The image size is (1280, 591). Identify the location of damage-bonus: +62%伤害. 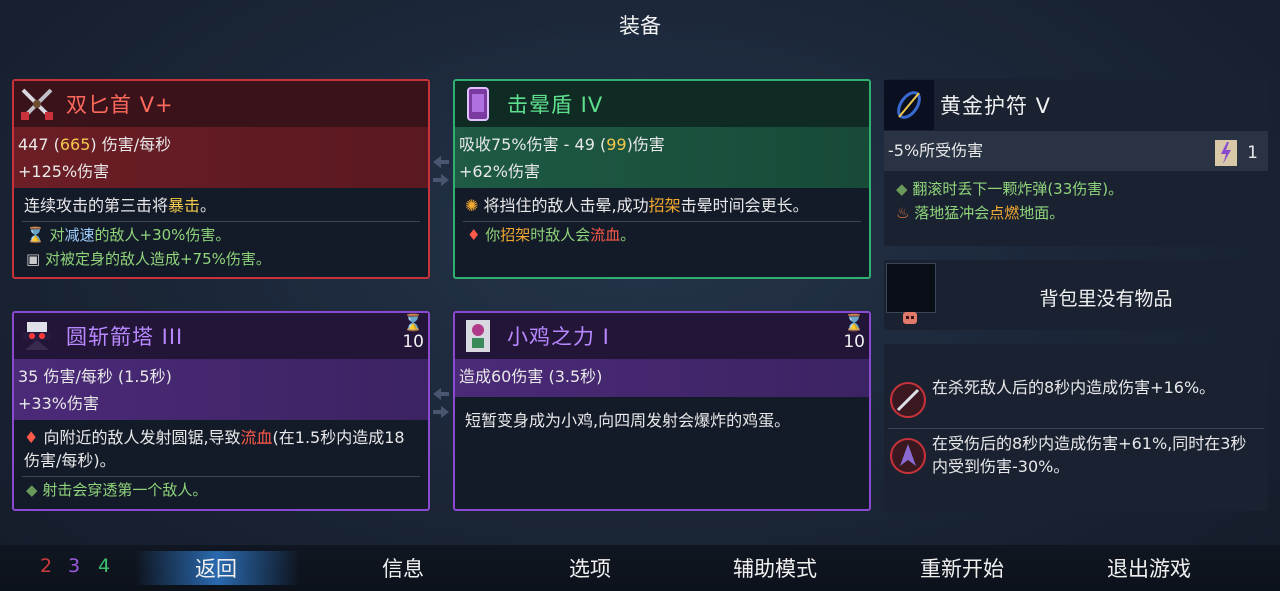
(499, 171).